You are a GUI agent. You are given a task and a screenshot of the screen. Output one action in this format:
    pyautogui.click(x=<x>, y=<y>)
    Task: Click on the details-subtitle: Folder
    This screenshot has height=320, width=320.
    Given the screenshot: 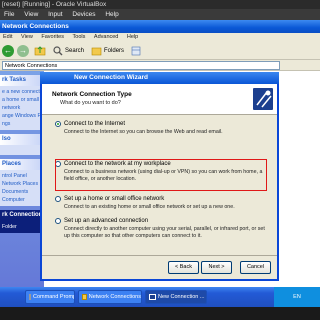 What is the action you would take?
    pyautogui.click(x=9, y=227)
    